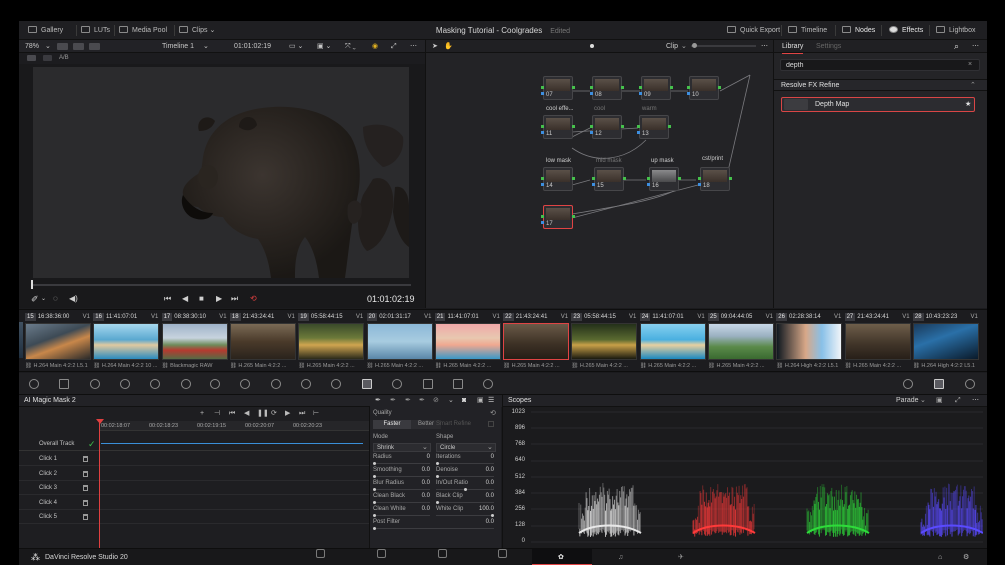 This screenshot has height=565, width=1005. I want to click on overlay-toggle-icon: ◙, so click(464, 401).